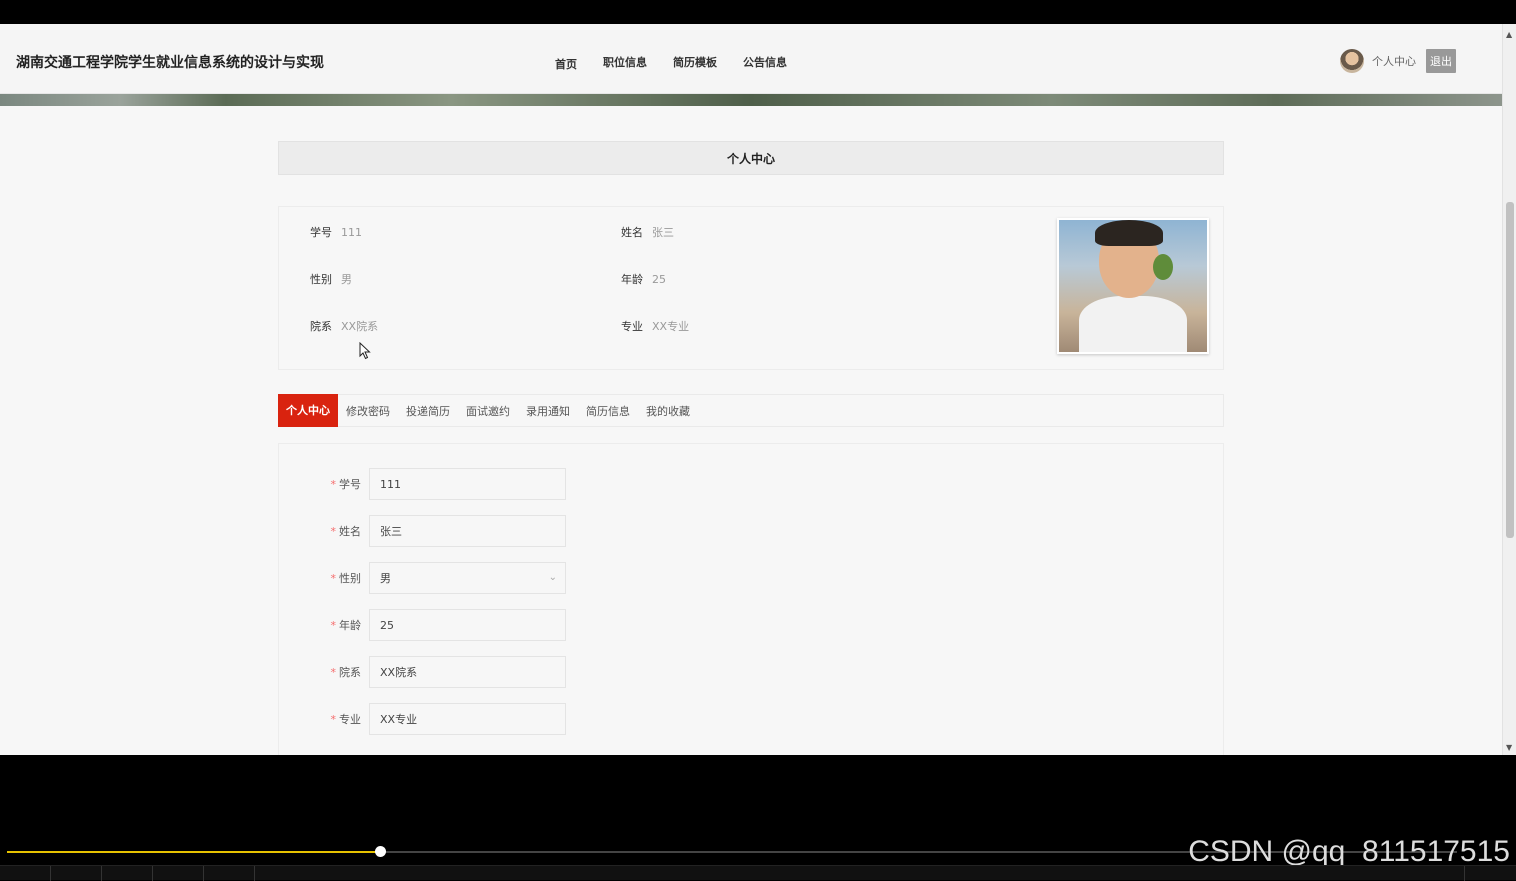  I want to click on gender-select-value: 男, so click(385, 578).